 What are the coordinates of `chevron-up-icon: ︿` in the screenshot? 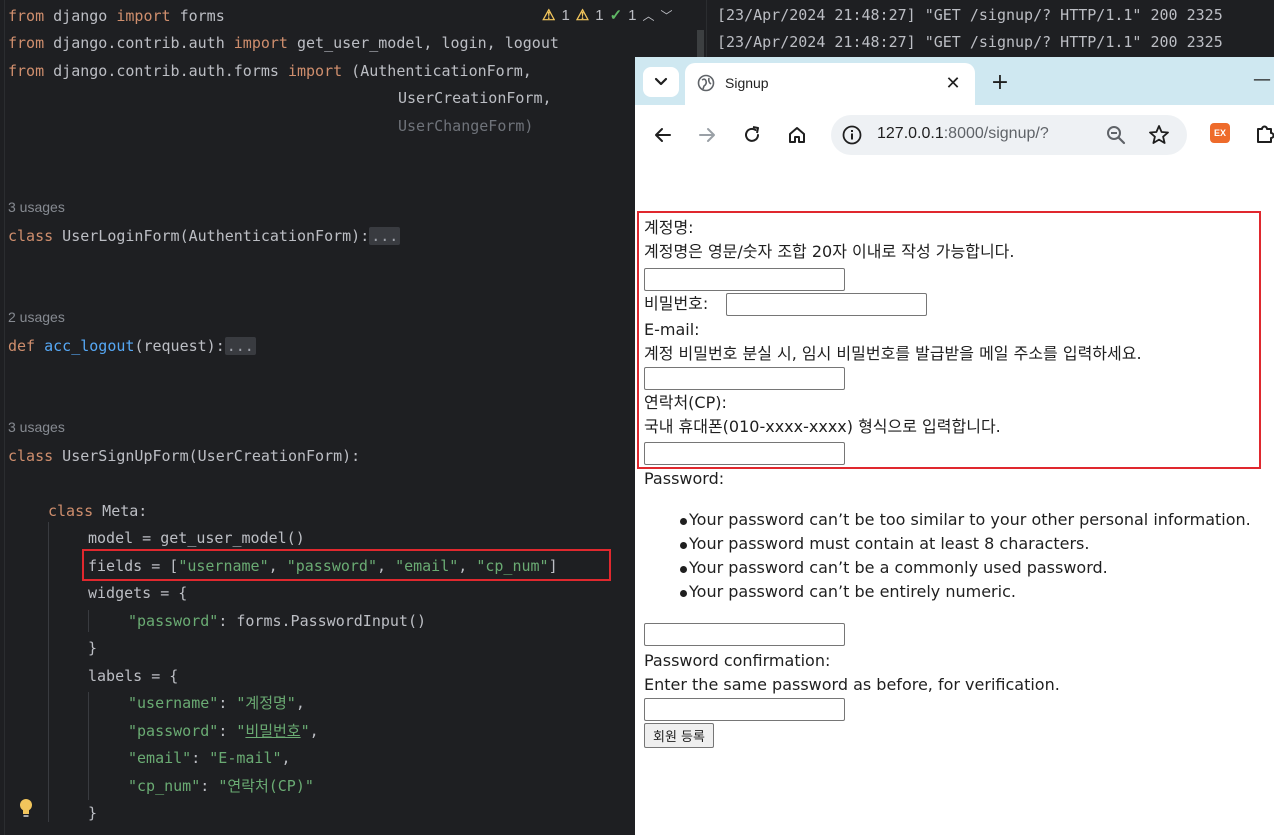 It's located at (649, 15).